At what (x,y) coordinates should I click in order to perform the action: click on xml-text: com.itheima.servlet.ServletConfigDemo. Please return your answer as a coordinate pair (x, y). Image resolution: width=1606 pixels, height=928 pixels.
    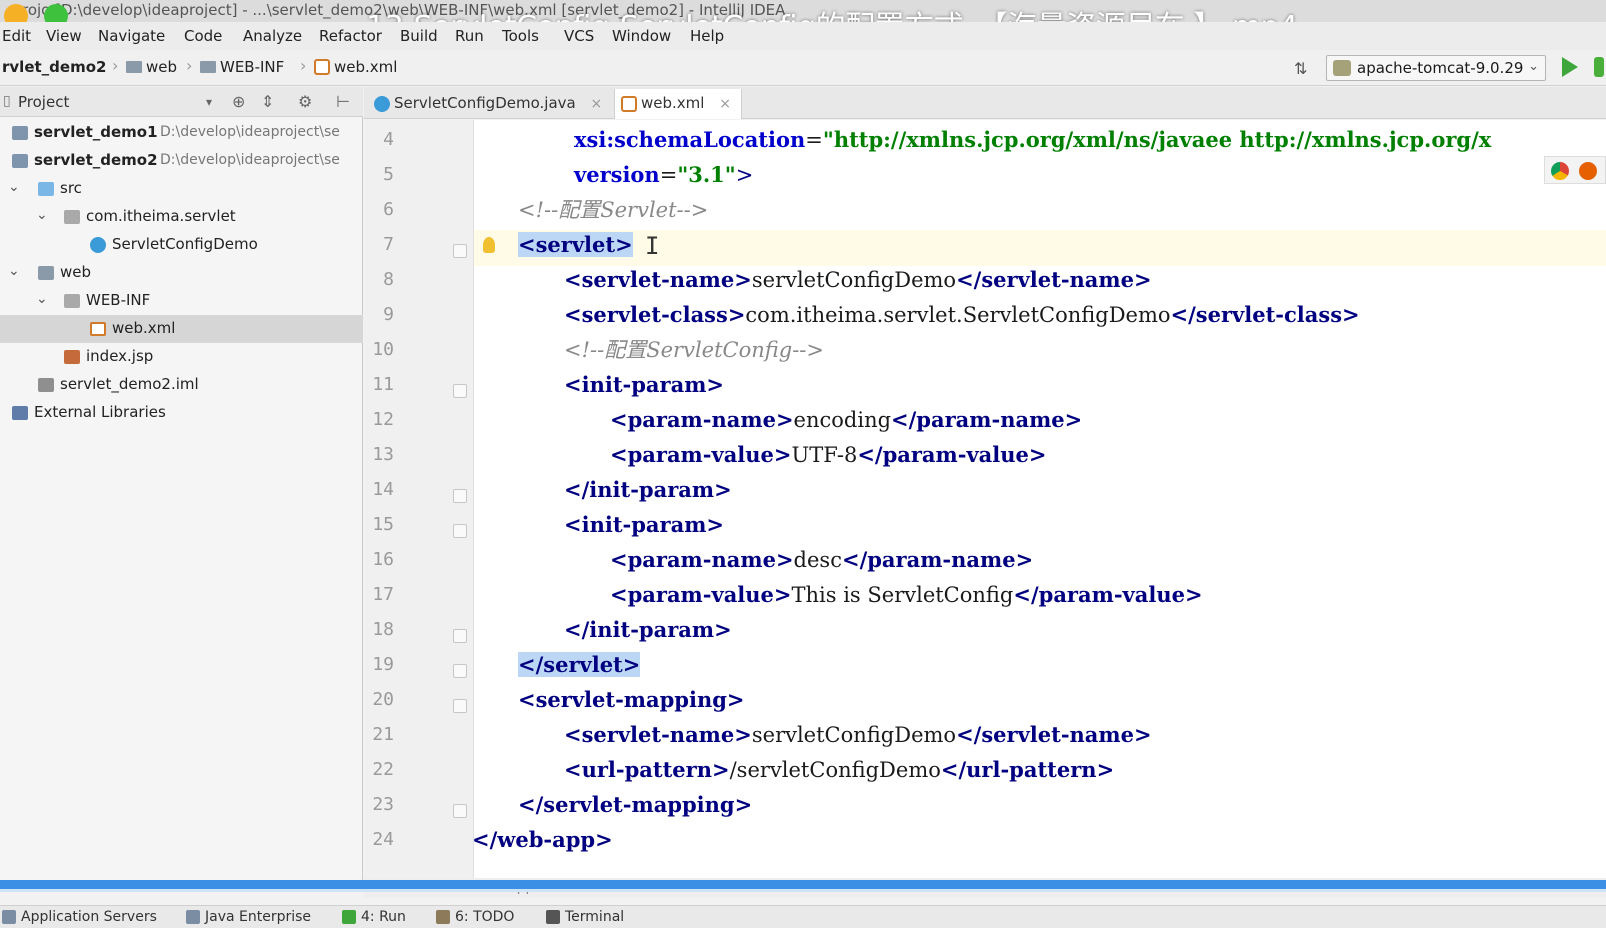
    Looking at the image, I should click on (958, 315).